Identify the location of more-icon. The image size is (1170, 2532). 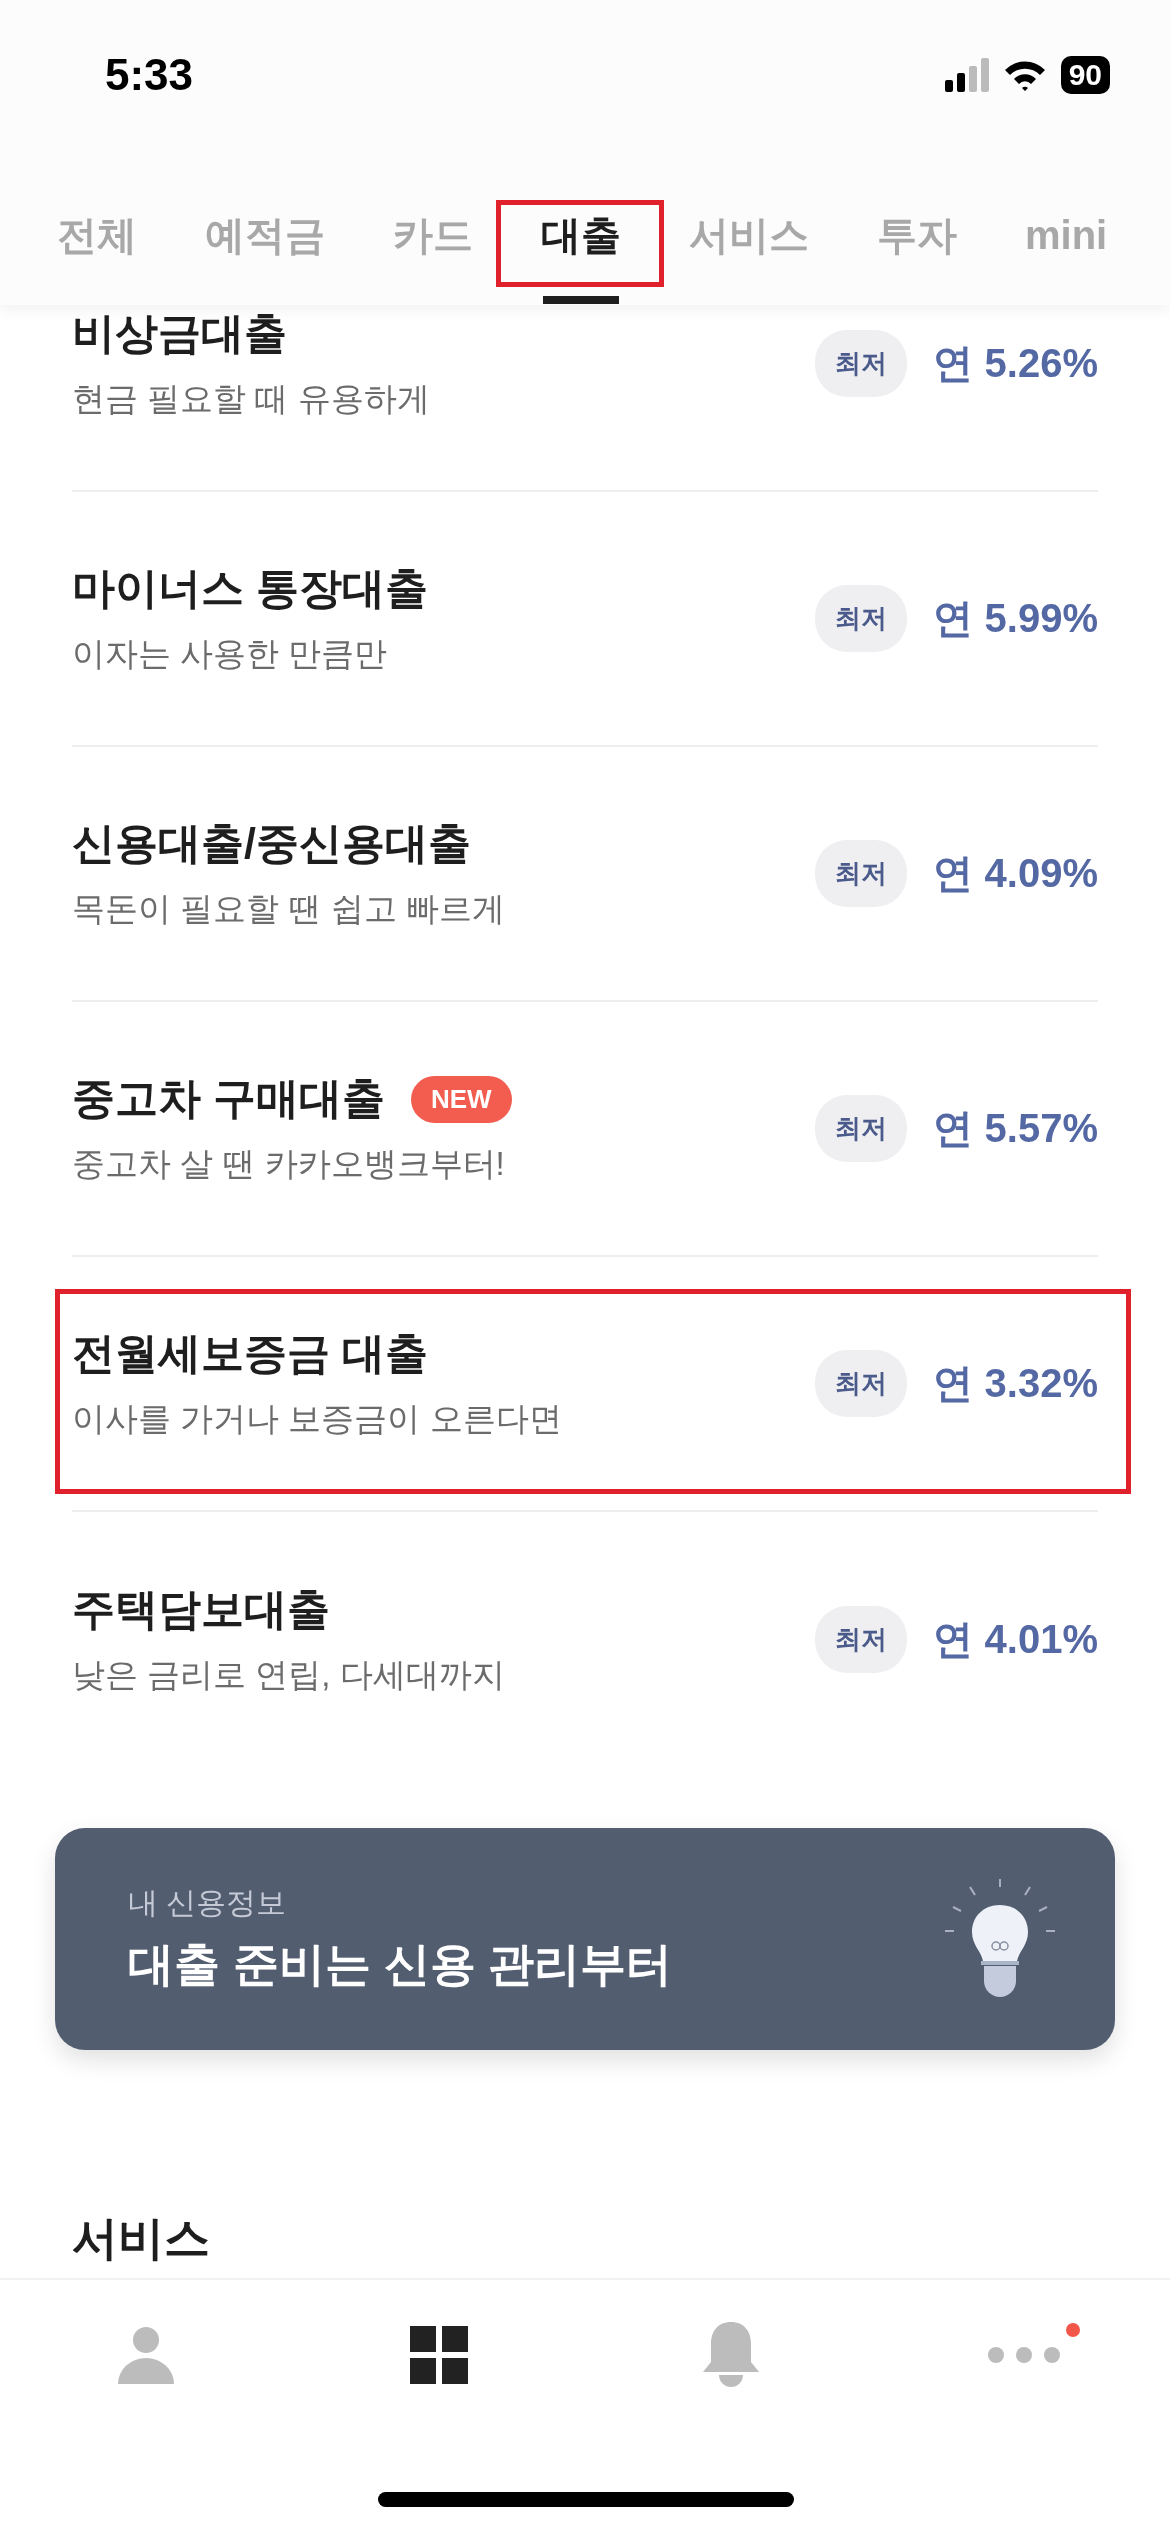
(1023, 2355).